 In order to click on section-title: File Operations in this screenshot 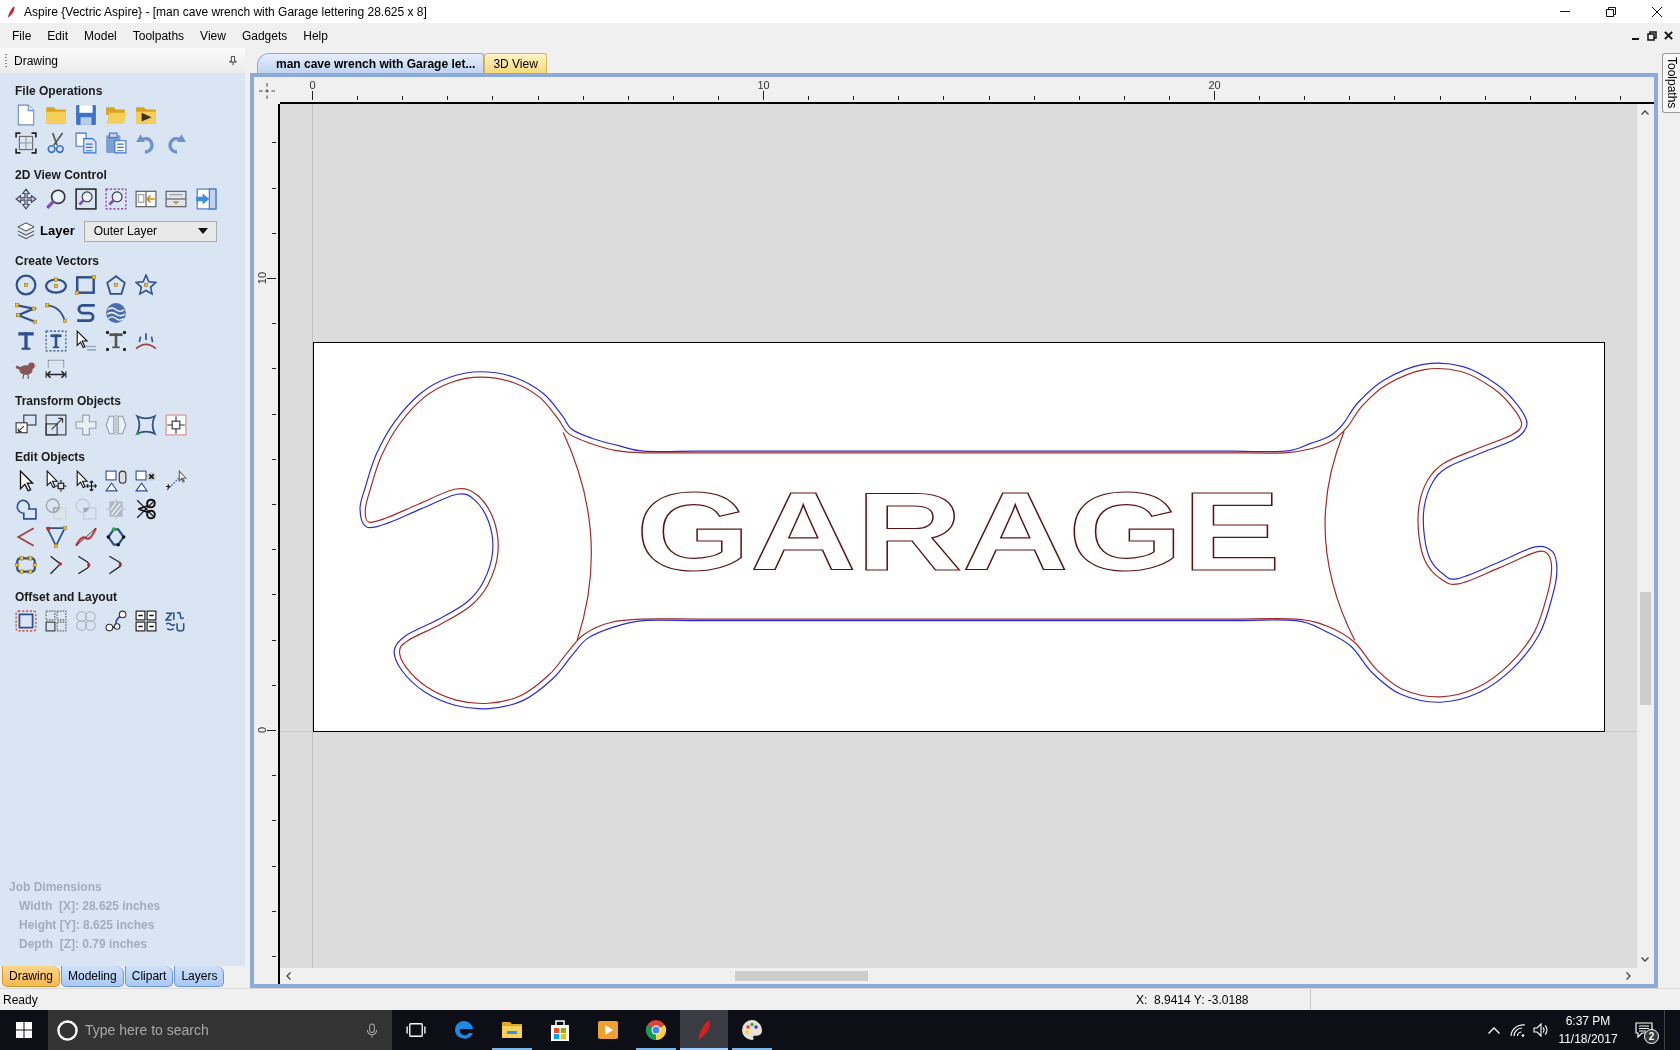, I will do `click(59, 91)`.